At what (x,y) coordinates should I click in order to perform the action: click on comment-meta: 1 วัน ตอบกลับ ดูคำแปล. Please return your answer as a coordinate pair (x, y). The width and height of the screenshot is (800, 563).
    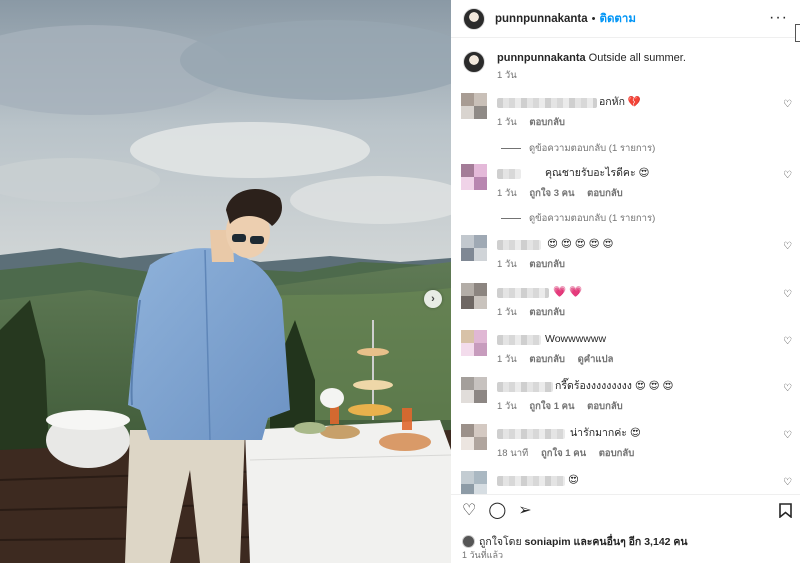
    Looking at the image, I should click on (560, 359).